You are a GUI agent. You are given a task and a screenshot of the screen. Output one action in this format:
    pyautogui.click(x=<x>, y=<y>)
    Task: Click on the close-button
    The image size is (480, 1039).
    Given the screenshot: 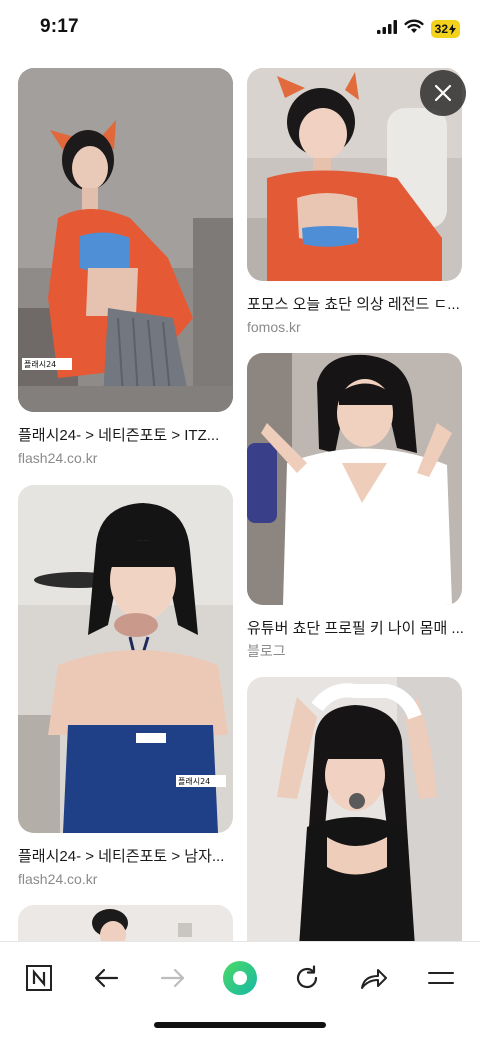 What is the action you would take?
    pyautogui.click(x=443, y=93)
    